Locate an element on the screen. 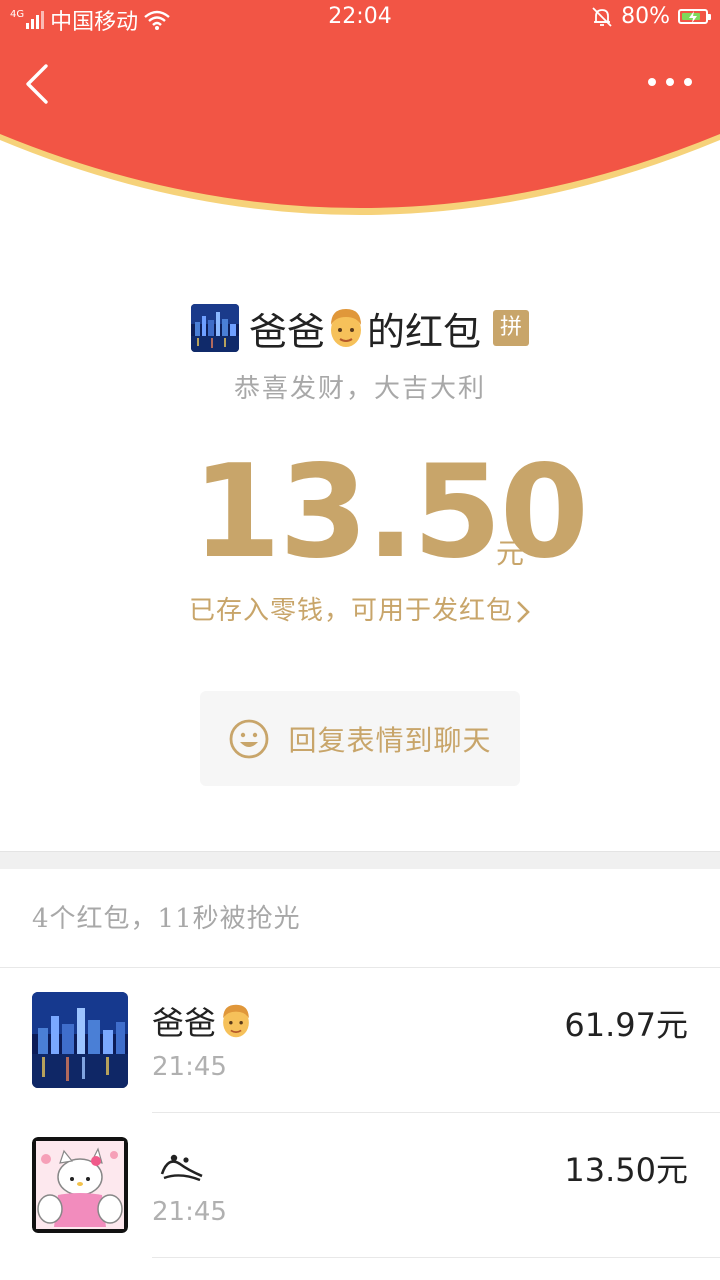  receiver-name: 爸爸 is located at coordinates (203, 1021).